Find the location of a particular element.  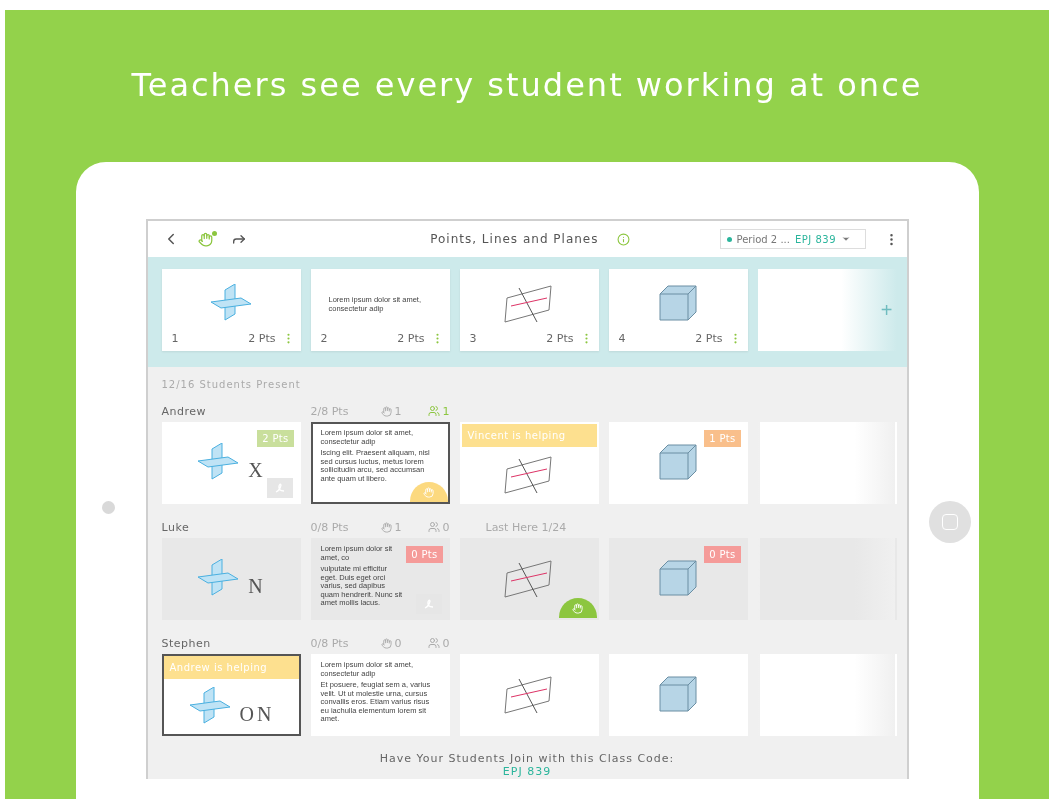

last-seen: Last Here 1/24 is located at coordinates (526, 527).